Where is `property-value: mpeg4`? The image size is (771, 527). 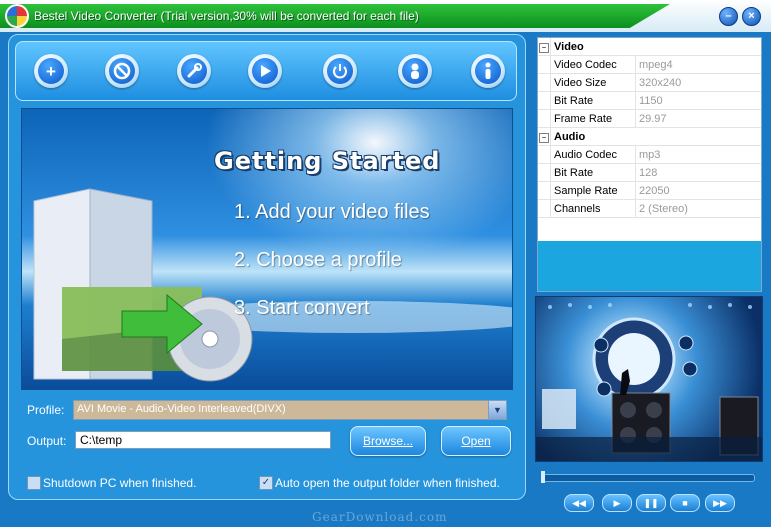
property-value: mpeg4 is located at coordinates (698, 64).